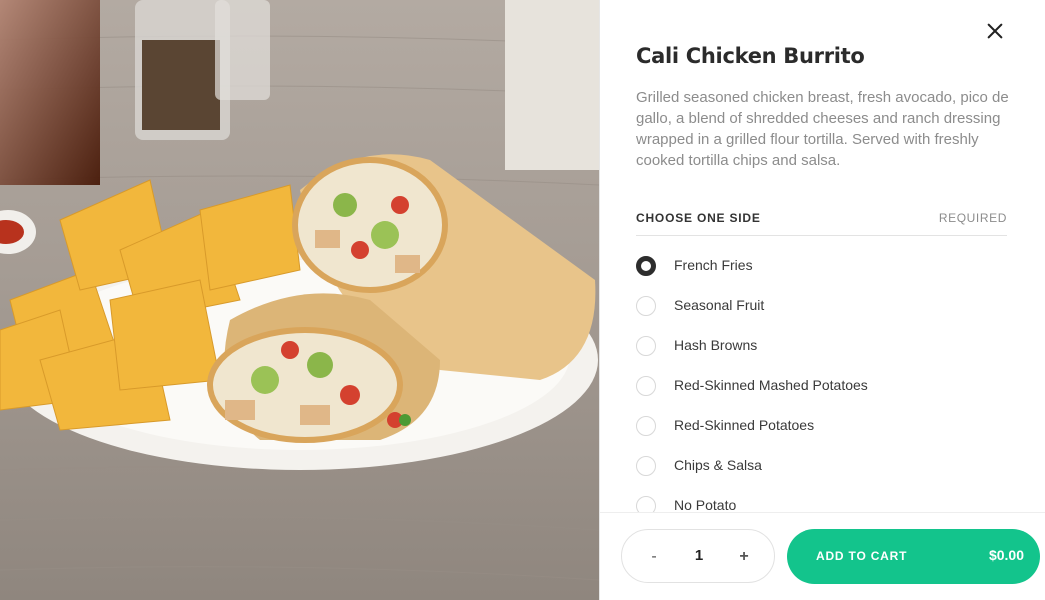  I want to click on side-option-hash-browns: Hash Browns, so click(821, 344).